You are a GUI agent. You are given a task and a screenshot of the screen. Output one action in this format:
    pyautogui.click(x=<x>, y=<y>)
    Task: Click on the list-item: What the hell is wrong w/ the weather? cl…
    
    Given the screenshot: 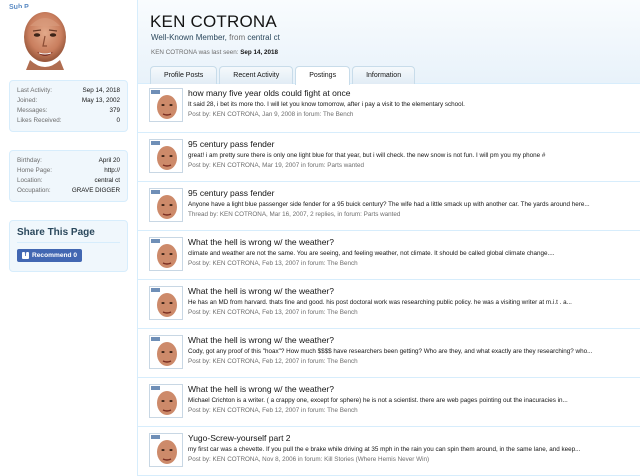 What is the action you would take?
    pyautogui.click(x=389, y=255)
    